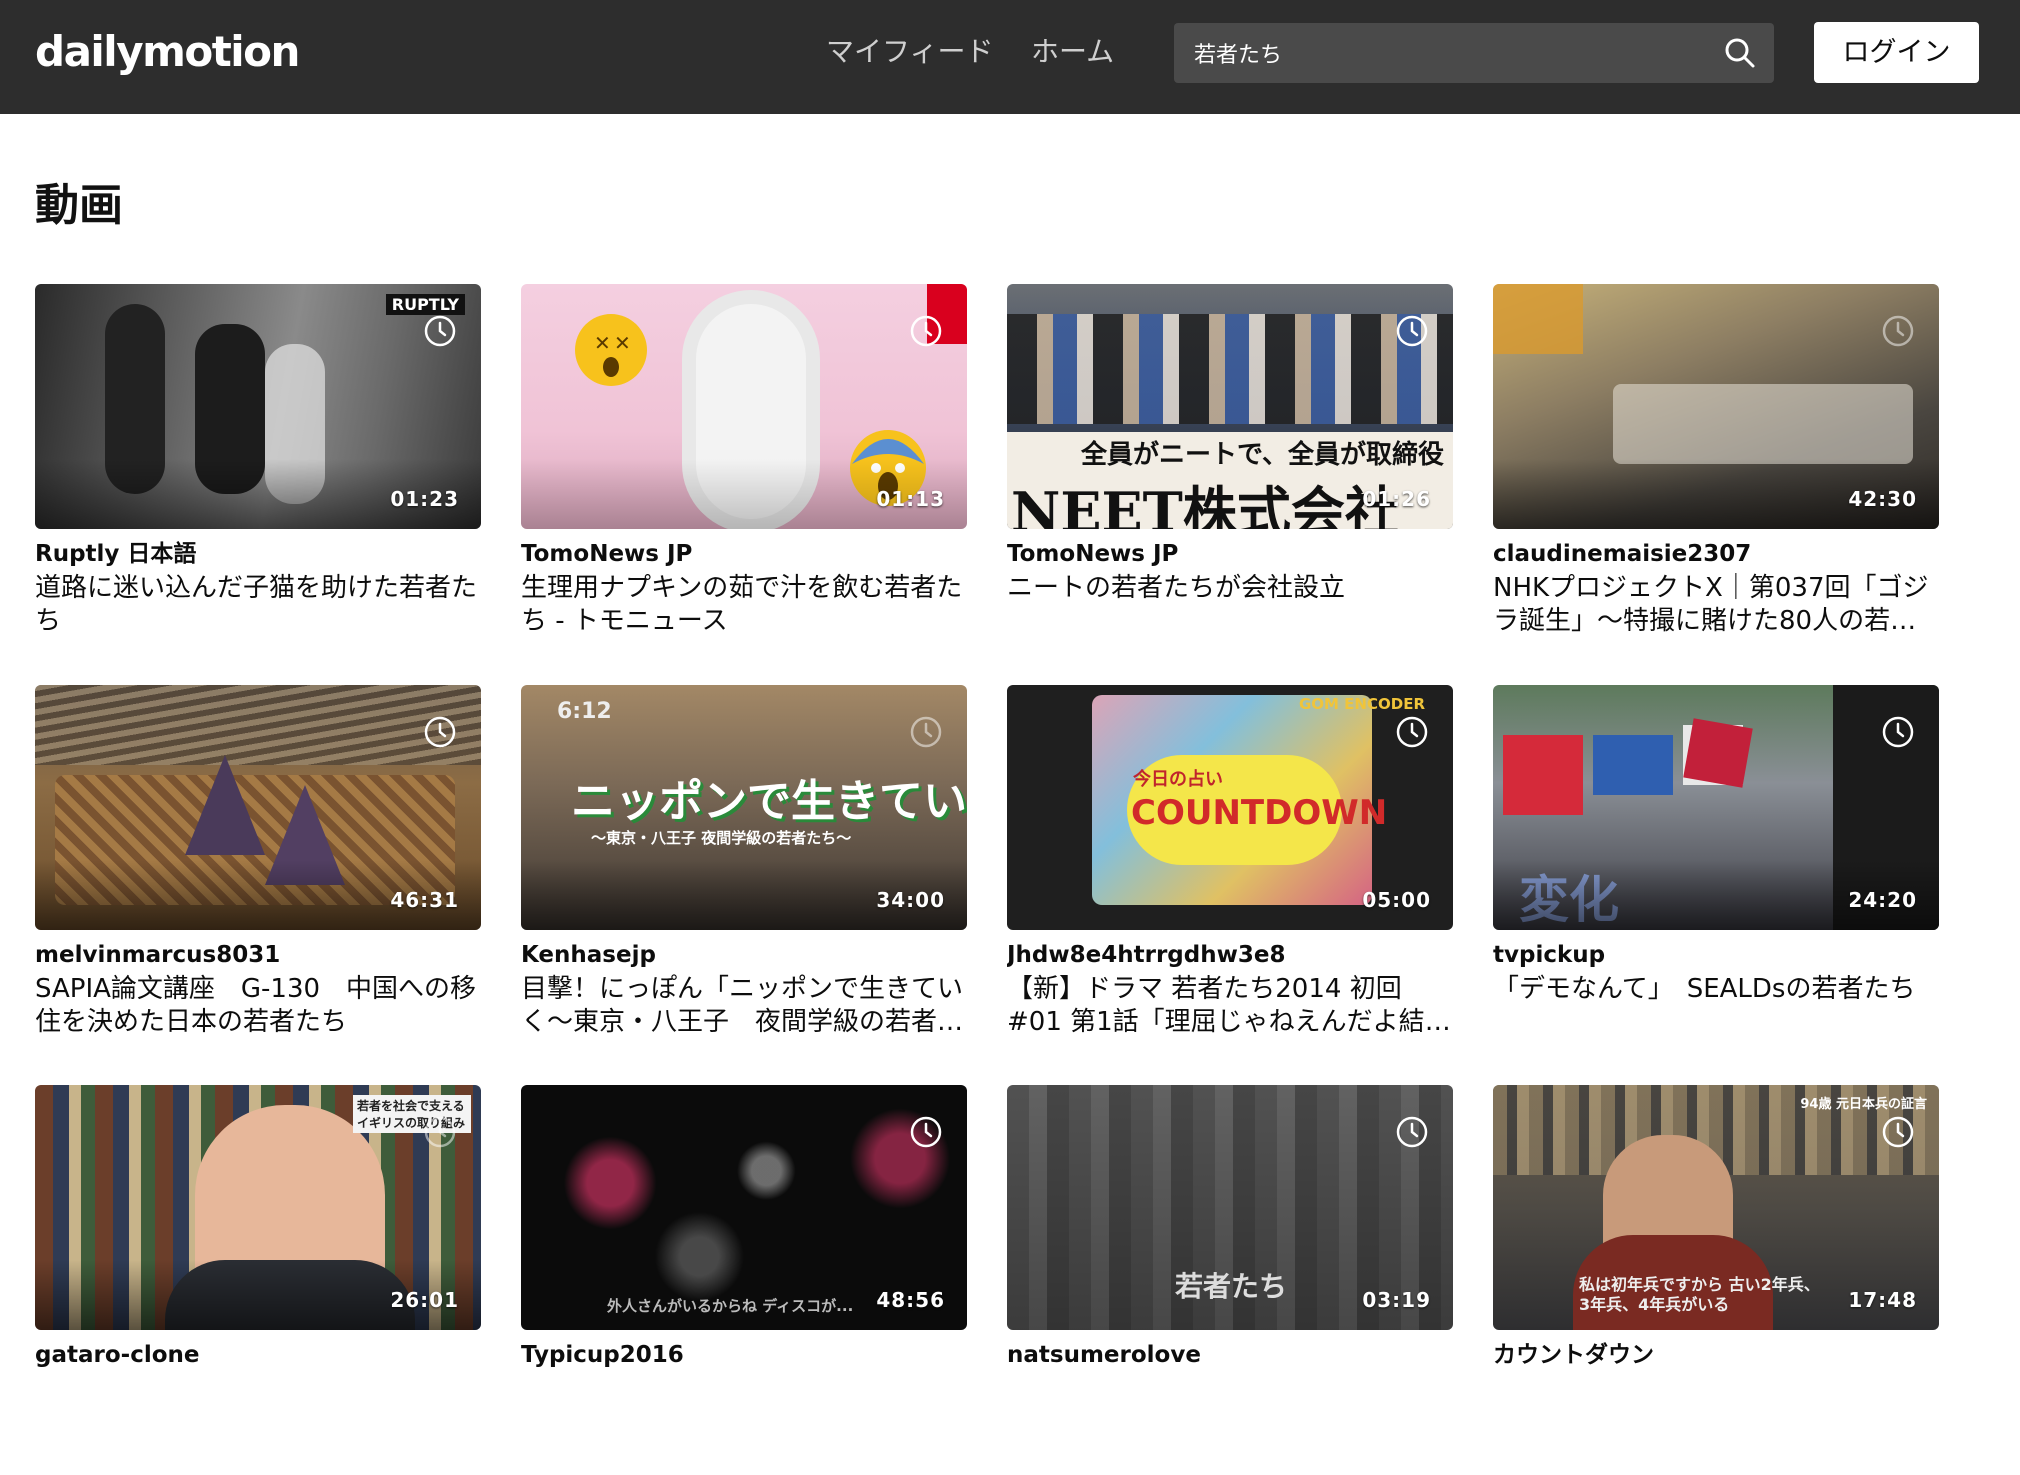 Image resolution: width=2020 pixels, height=1475 pixels. What do you see at coordinates (1178, 779) in the screenshot?
I see `thumbnail-caption: 今日の占い` at bounding box center [1178, 779].